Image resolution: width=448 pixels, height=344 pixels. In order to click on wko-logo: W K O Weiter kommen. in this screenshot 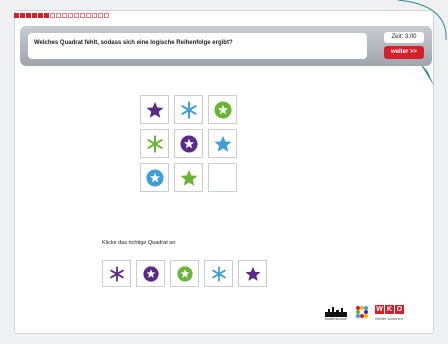, I will do `click(389, 313)`.